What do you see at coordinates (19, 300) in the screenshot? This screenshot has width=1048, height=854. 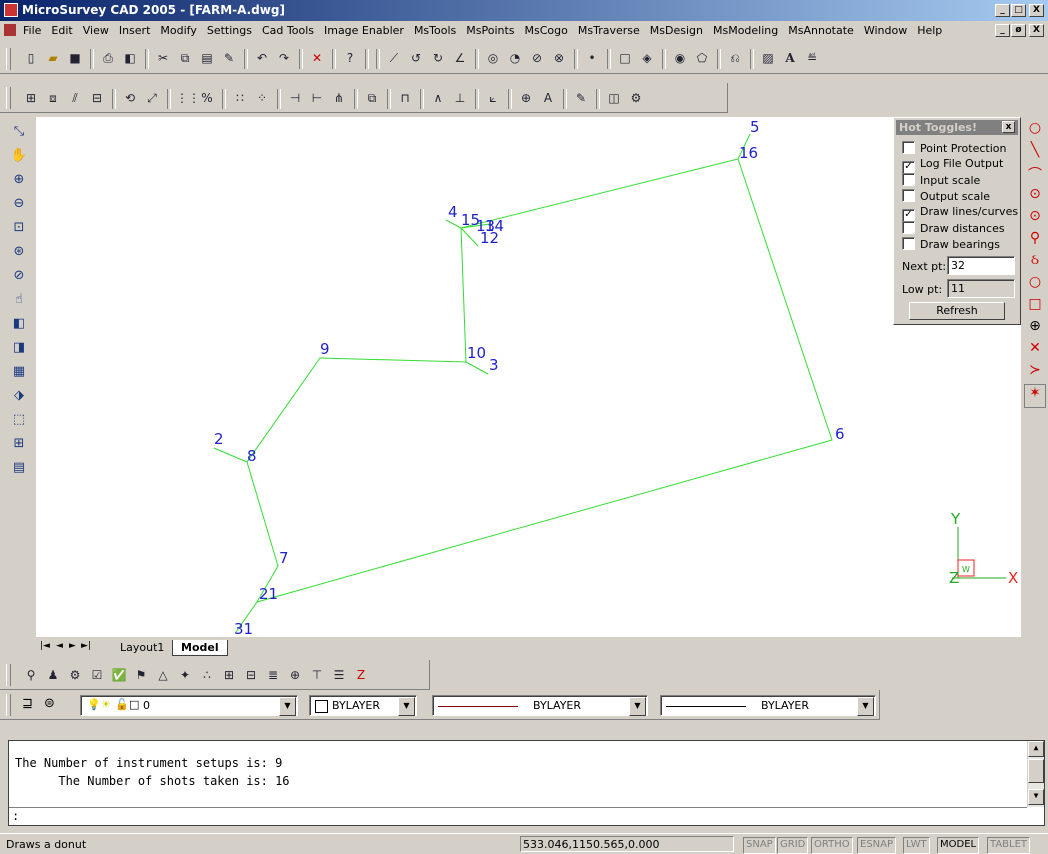 I see `realtime-pan-icon: ☝` at bounding box center [19, 300].